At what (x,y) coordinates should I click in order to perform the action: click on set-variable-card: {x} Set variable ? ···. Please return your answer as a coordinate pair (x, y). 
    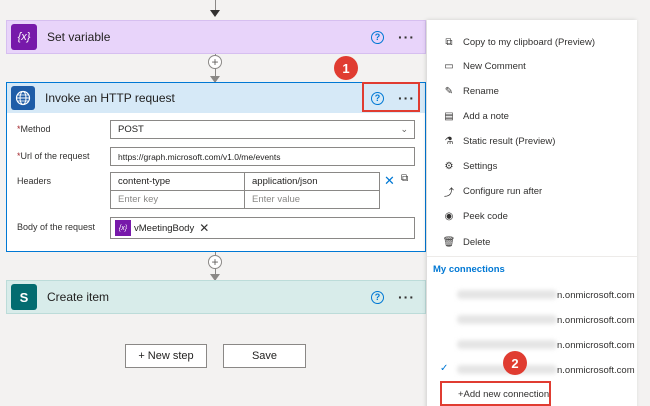
    Looking at the image, I should click on (216, 37).